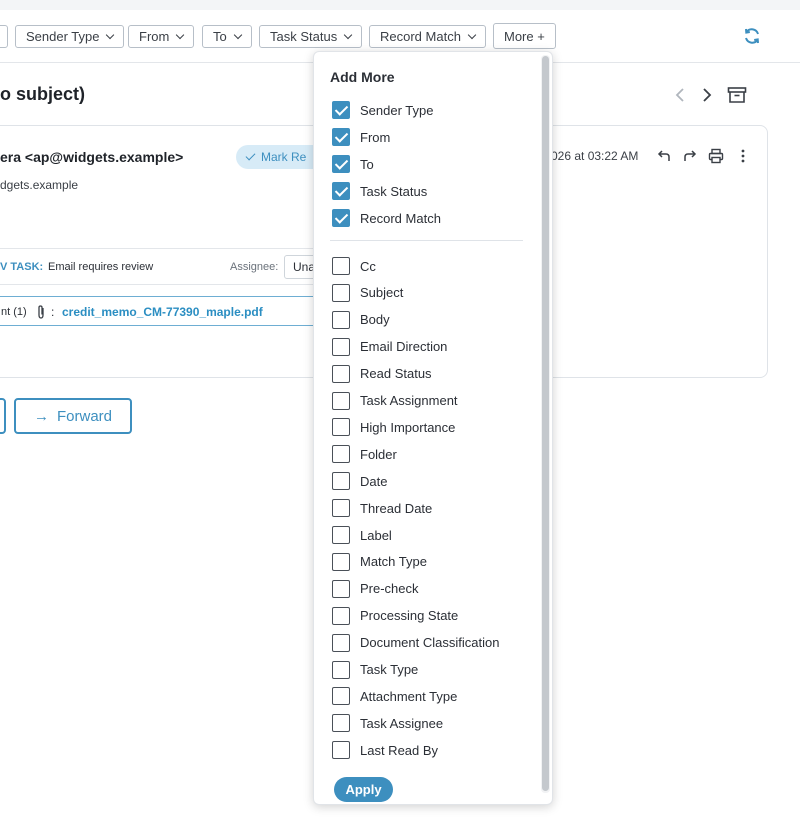  I want to click on option-label: Cc, so click(368, 266).